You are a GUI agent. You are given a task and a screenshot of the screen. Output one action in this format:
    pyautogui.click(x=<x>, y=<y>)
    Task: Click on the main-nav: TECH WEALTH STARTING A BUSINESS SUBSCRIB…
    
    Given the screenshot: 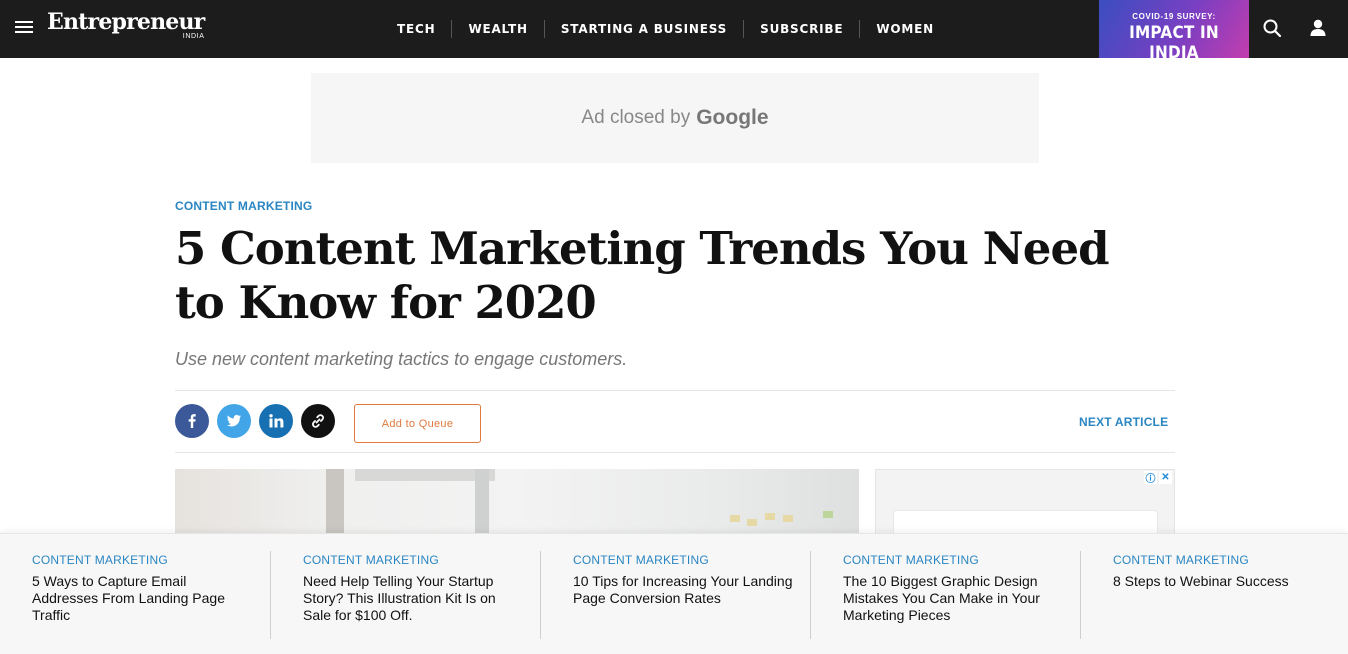 What is the action you would take?
    pyautogui.click(x=665, y=29)
    